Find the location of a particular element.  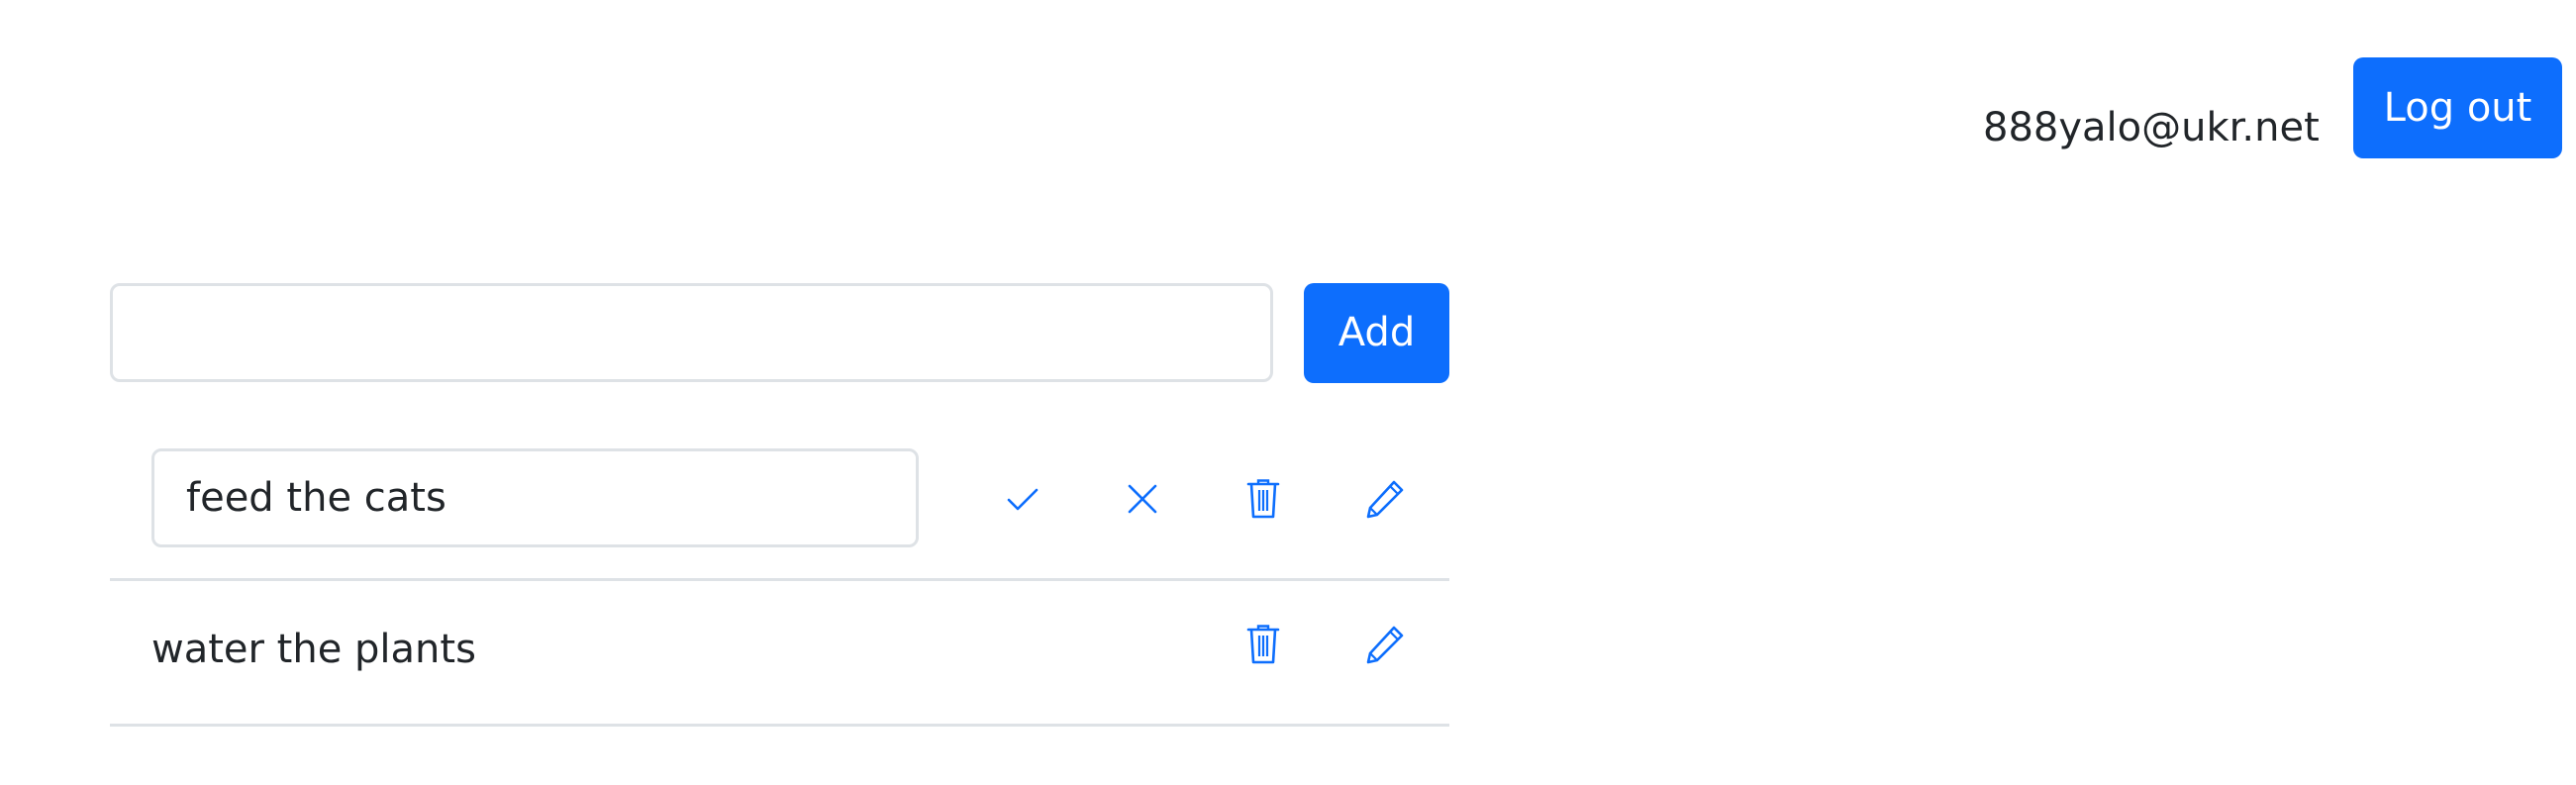

add-button: Add is located at coordinates (1377, 333).